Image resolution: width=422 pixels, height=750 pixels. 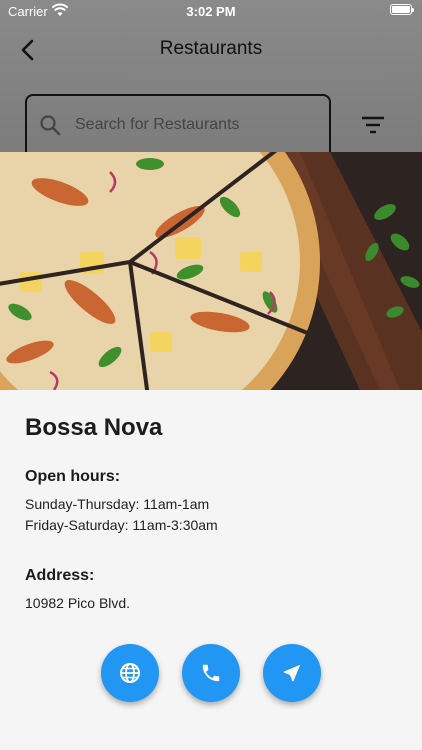 What do you see at coordinates (195, 125) in the screenshot?
I see `search-input` at bounding box center [195, 125].